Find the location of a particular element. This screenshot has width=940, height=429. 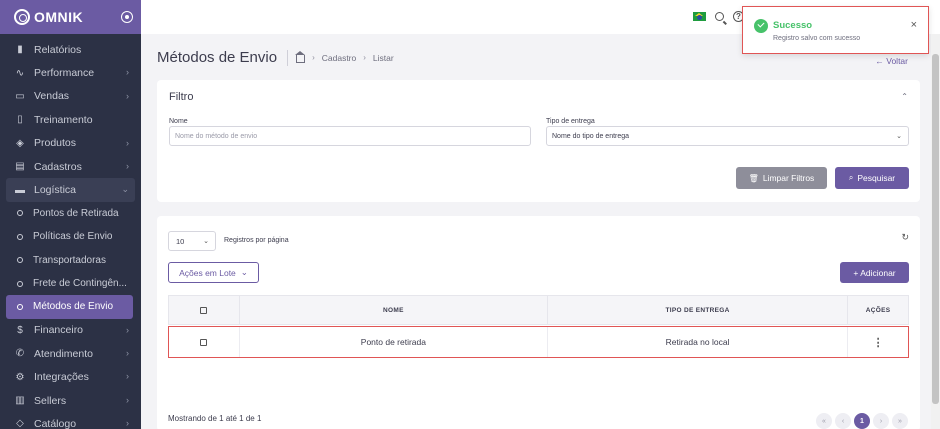

breadcrumb-listar: Listar is located at coordinates (383, 57).